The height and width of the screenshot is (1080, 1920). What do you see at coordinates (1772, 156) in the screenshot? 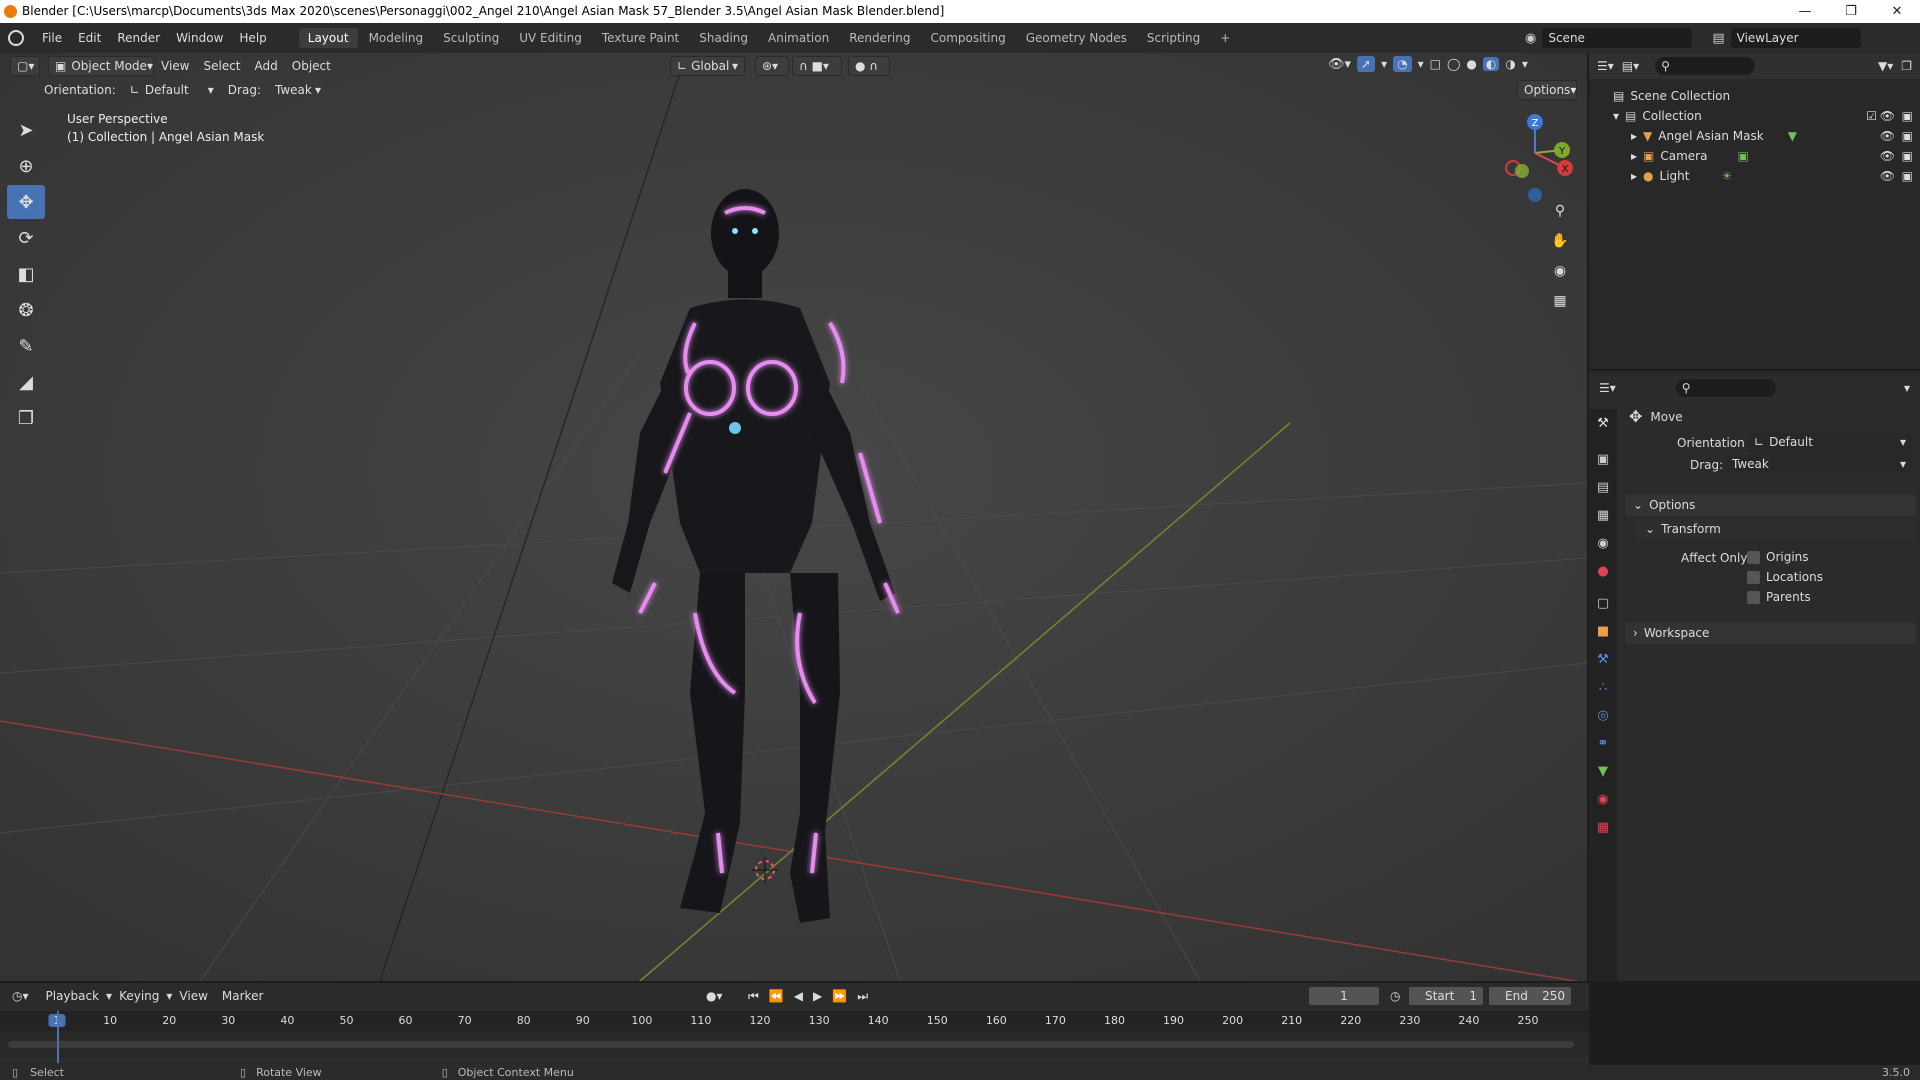
I see `outliner-item-camera: ▸ ▣ Camera ▣ 👁 ▣` at bounding box center [1772, 156].